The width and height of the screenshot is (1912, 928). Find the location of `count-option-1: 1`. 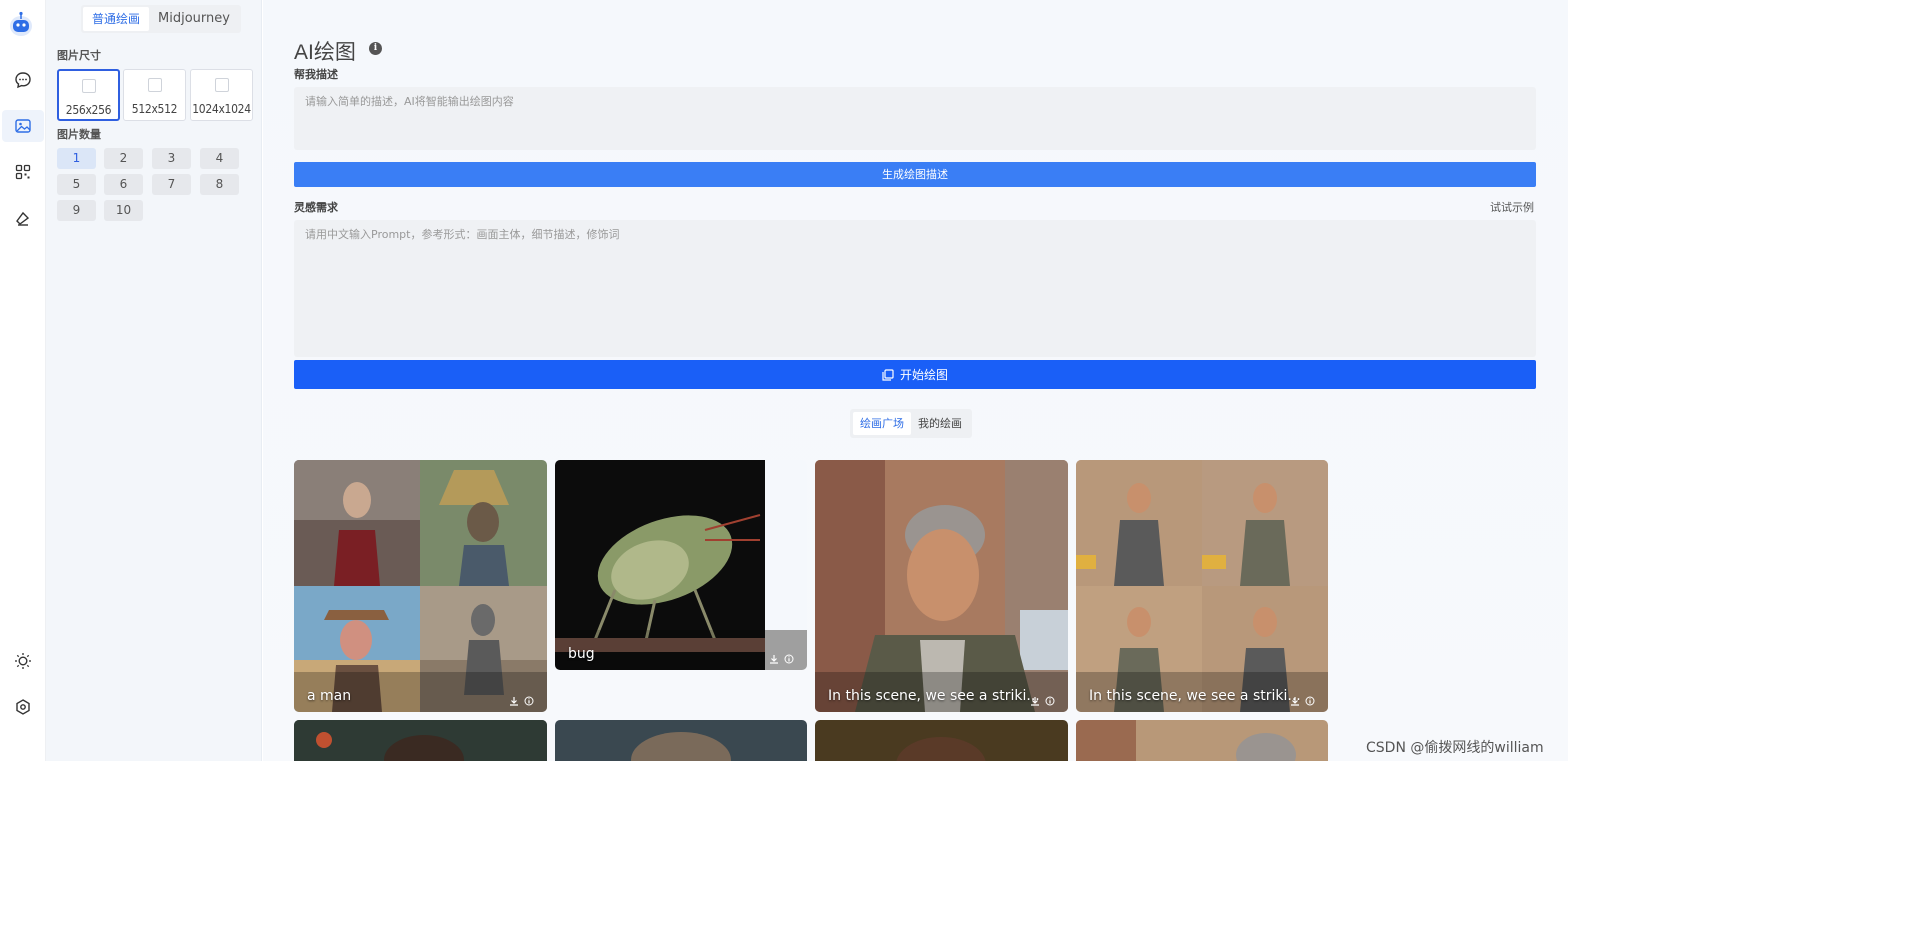

count-option-1: 1 is located at coordinates (76, 158).